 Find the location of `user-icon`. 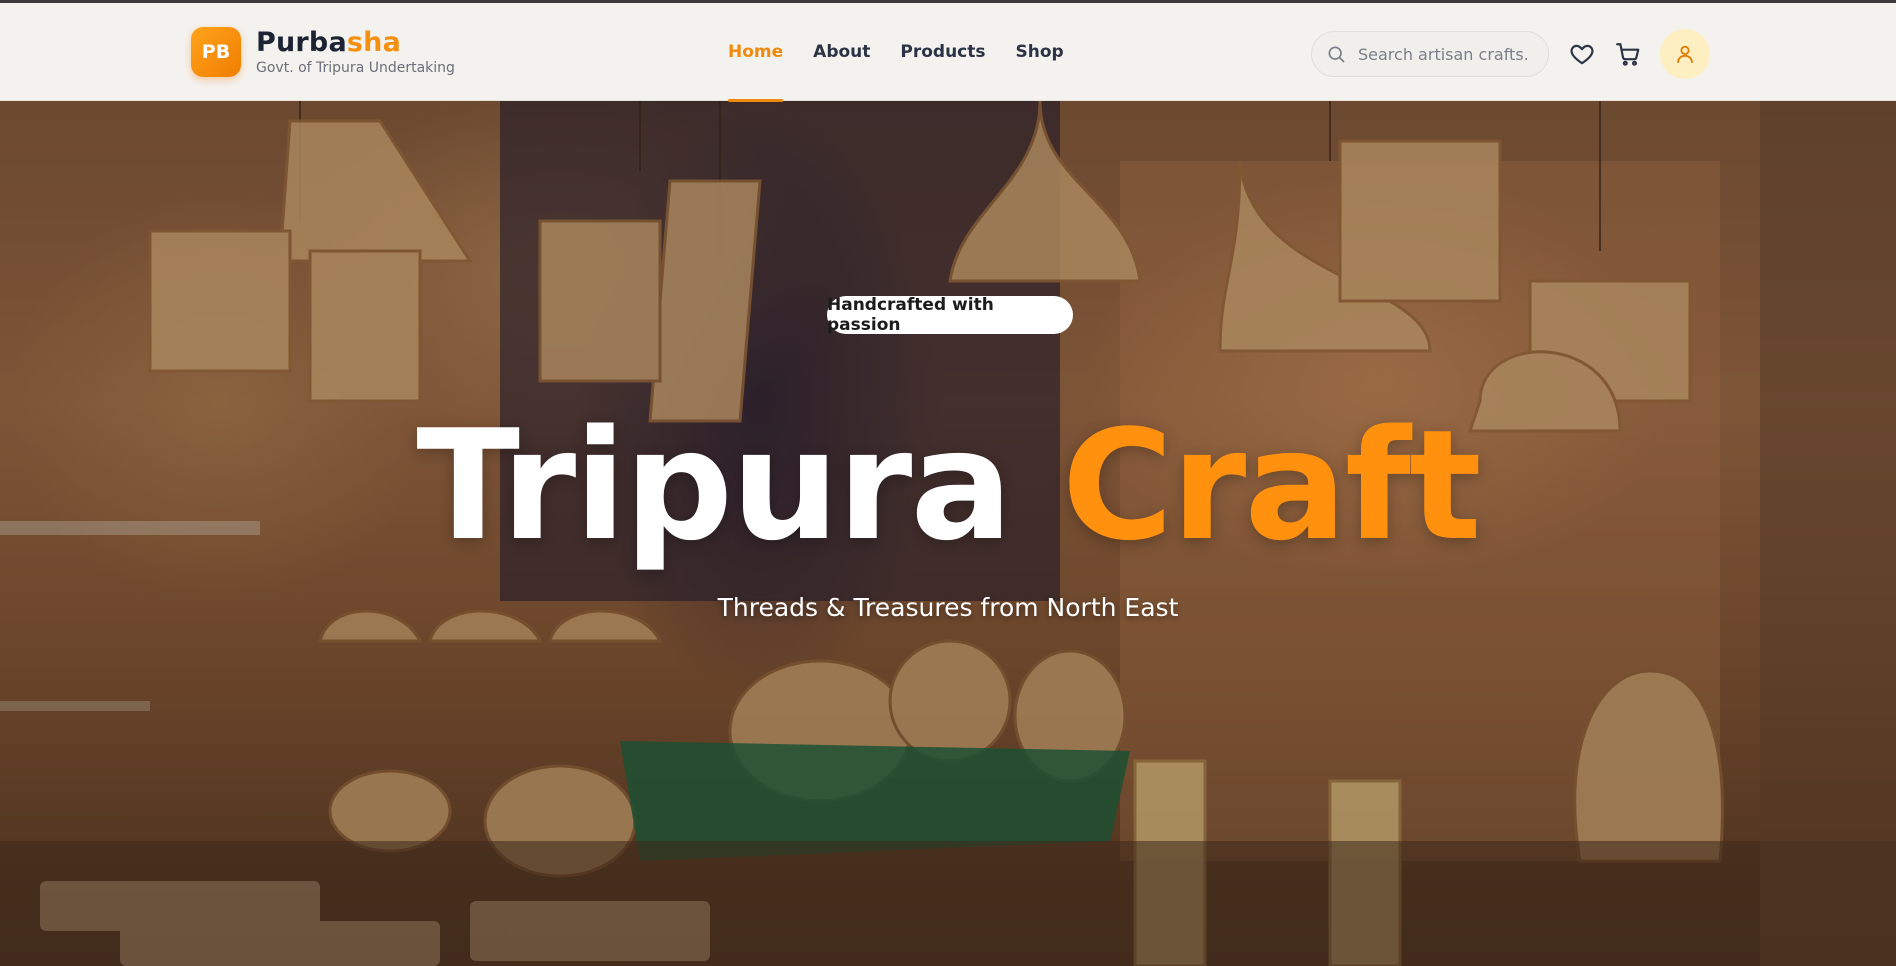

user-icon is located at coordinates (1685, 54).